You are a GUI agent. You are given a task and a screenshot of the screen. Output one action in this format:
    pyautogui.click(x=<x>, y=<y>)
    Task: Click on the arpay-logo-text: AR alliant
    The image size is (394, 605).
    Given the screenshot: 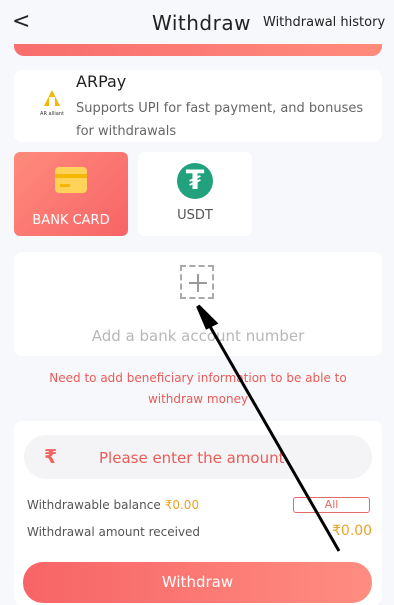 What is the action you would take?
    pyautogui.click(x=52, y=114)
    